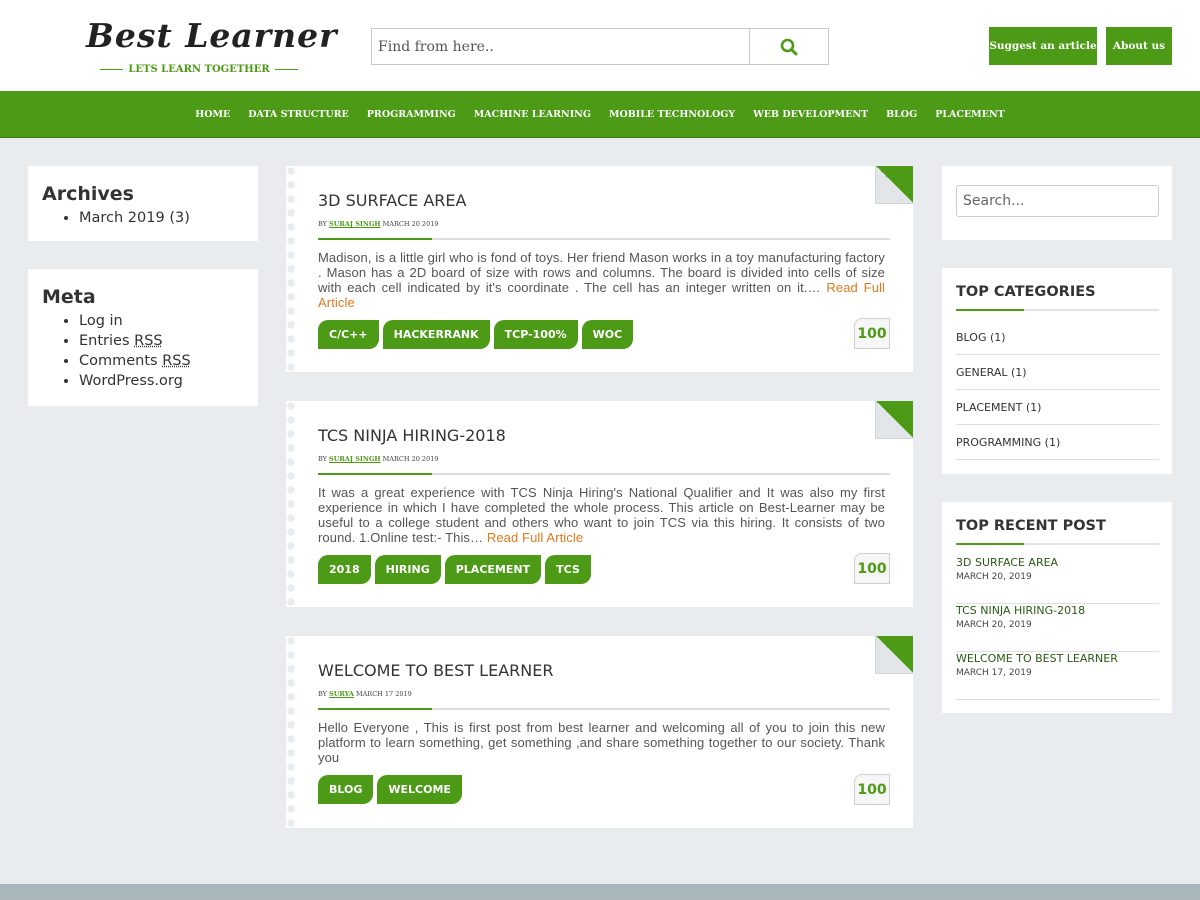 The width and height of the screenshot is (1200, 900). I want to click on post-meta: BY SURYA MARCH 17 2019, so click(365, 694).